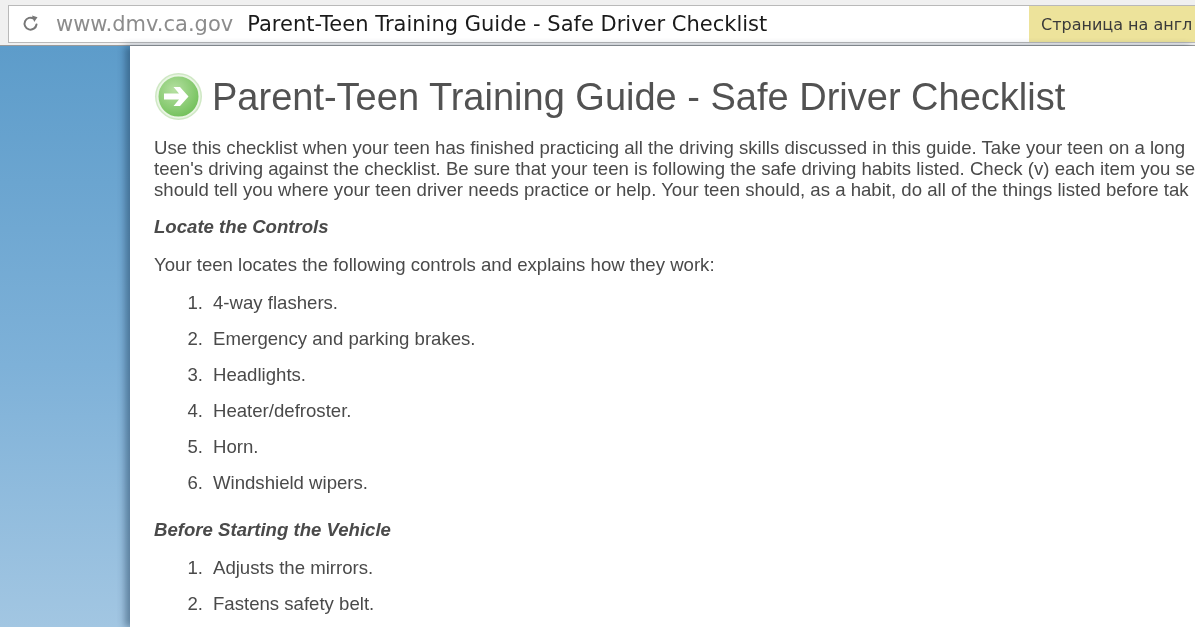 The image size is (1195, 627). I want to click on list-number: 6., so click(194, 482).